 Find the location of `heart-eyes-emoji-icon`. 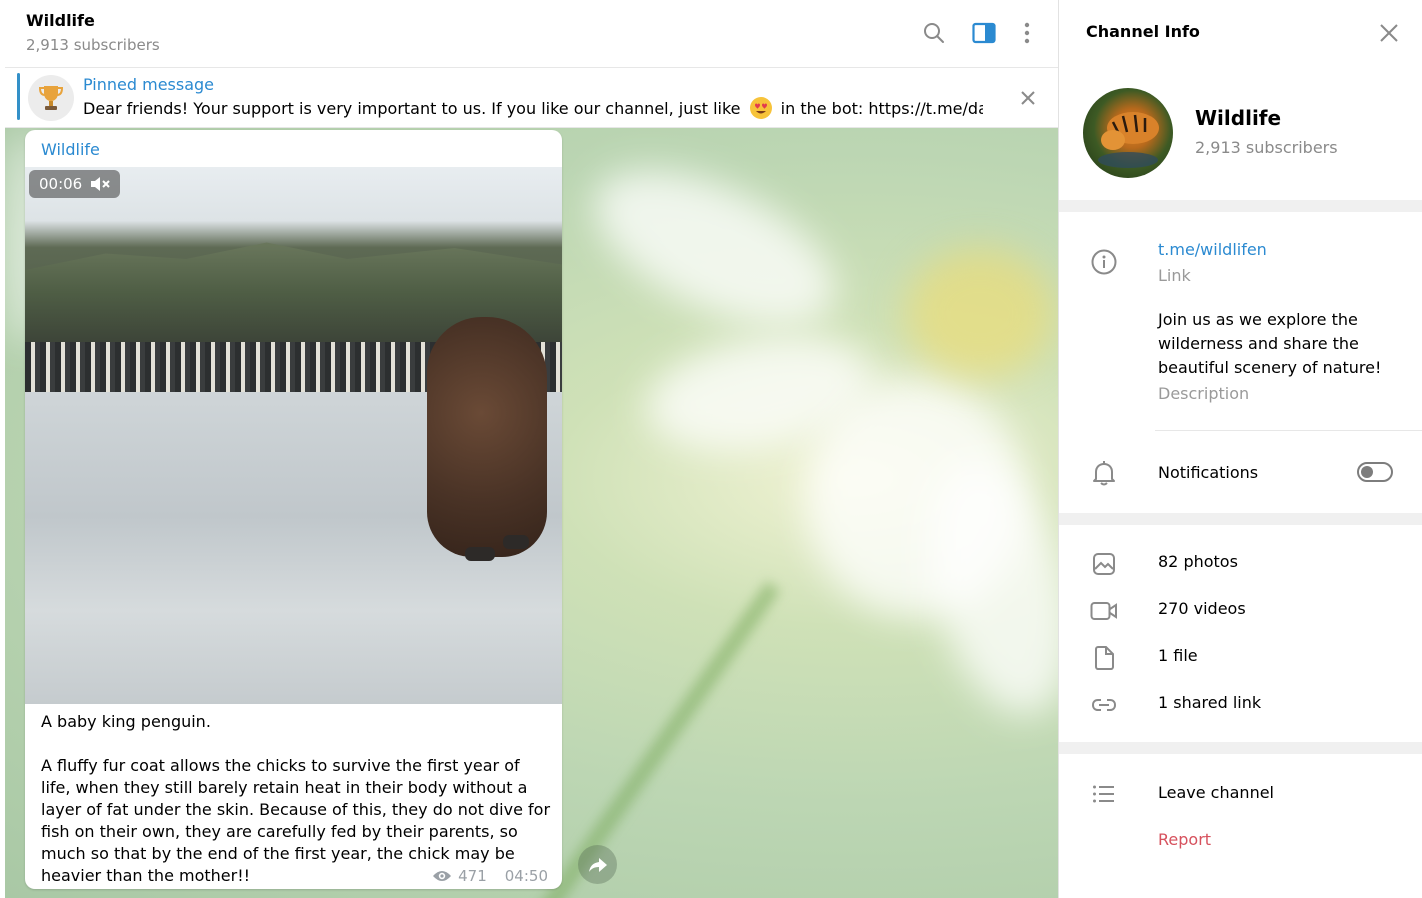

heart-eyes-emoji-icon is located at coordinates (760, 108).